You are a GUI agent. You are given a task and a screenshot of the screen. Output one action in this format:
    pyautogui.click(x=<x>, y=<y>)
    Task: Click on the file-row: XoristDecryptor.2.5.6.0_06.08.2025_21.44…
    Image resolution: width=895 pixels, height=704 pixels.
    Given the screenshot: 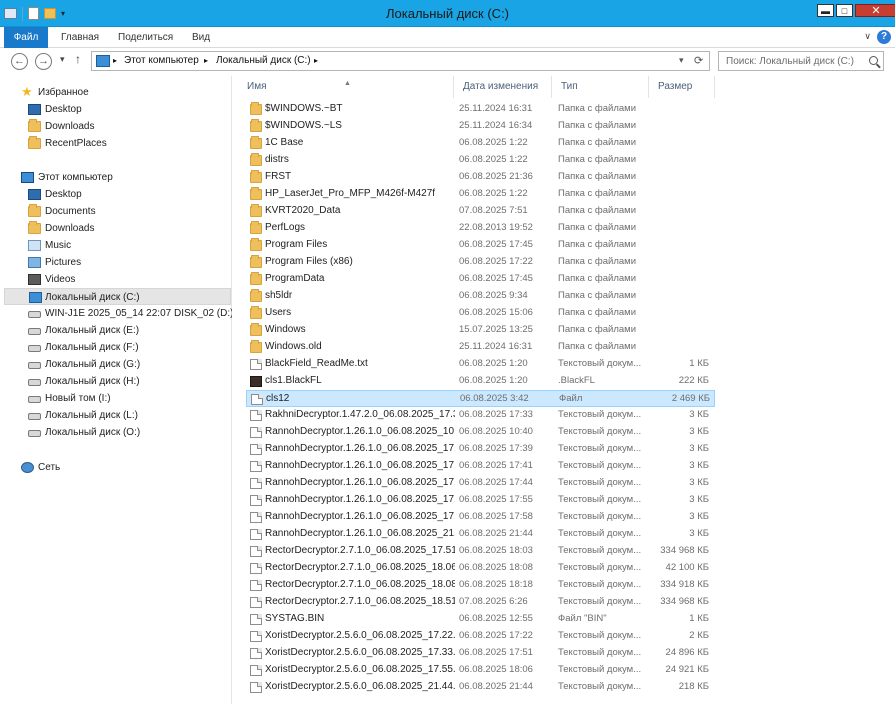 What is the action you would take?
    pyautogui.click(x=480, y=687)
    